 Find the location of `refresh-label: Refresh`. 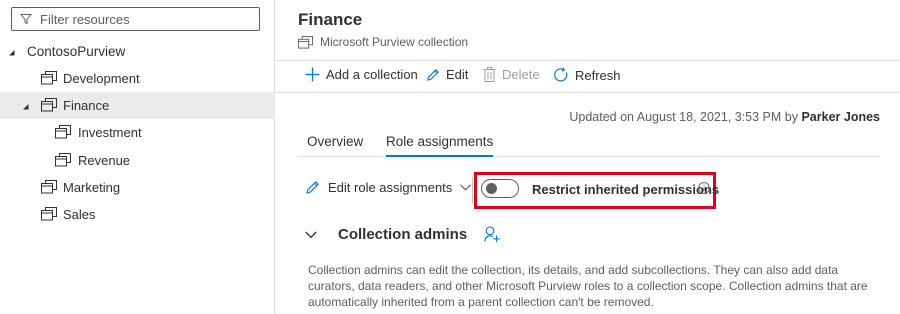

refresh-label: Refresh is located at coordinates (598, 75).